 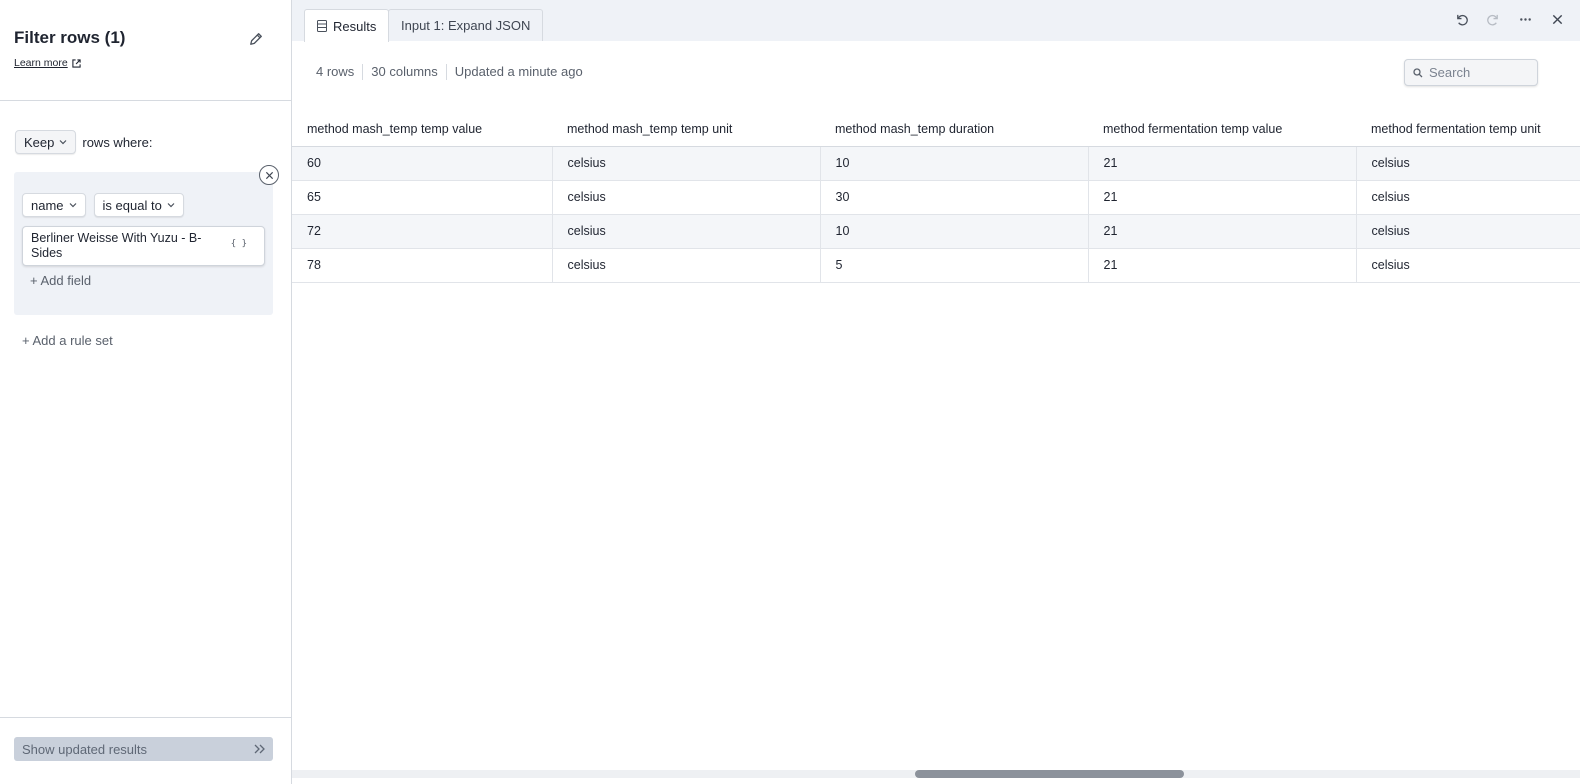 I want to click on tab-results-label: Results, so click(x=355, y=26).